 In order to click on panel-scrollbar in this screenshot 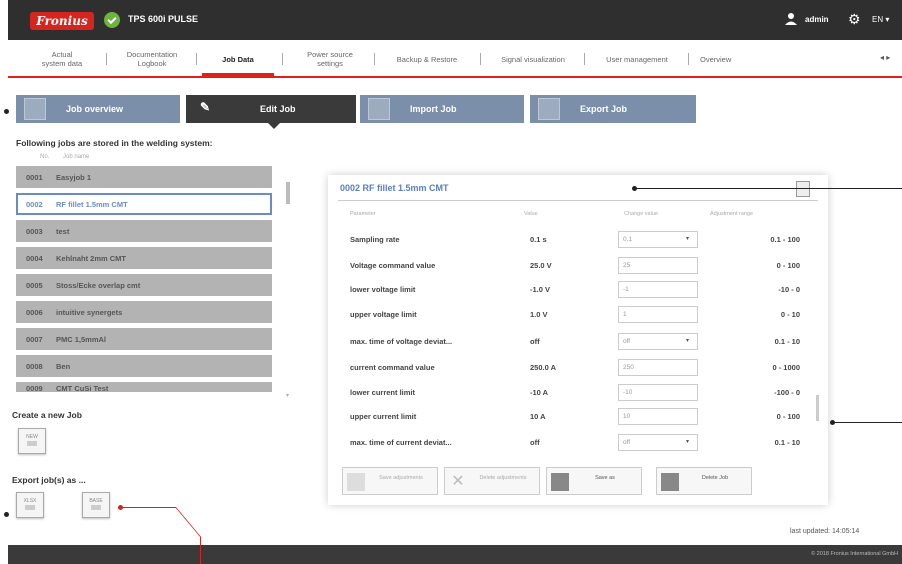, I will do `click(817, 408)`.